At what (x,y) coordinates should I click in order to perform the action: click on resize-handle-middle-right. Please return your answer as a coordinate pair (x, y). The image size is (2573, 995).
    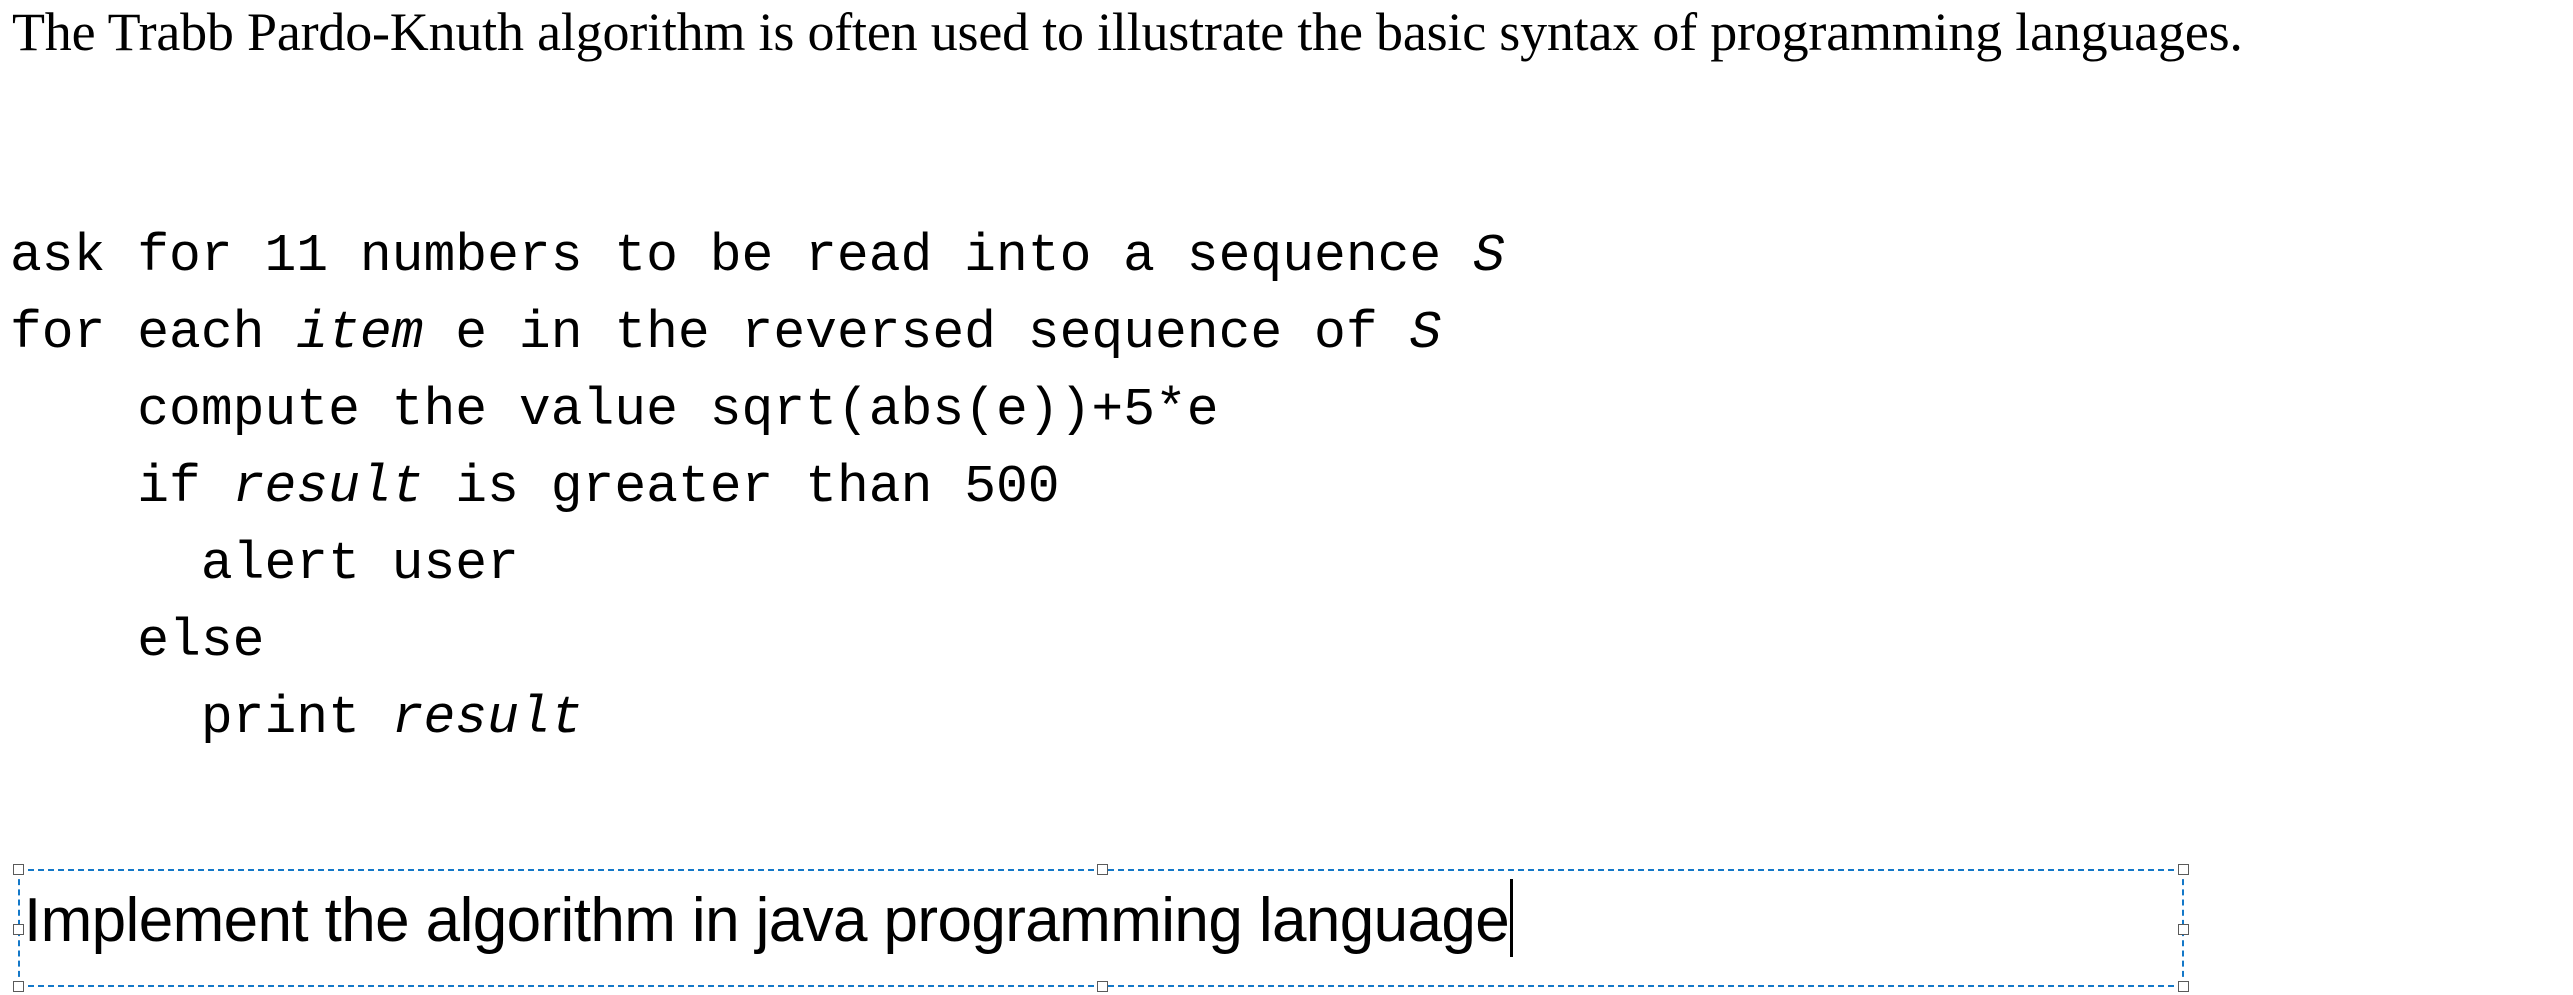
    Looking at the image, I should click on (2183, 929).